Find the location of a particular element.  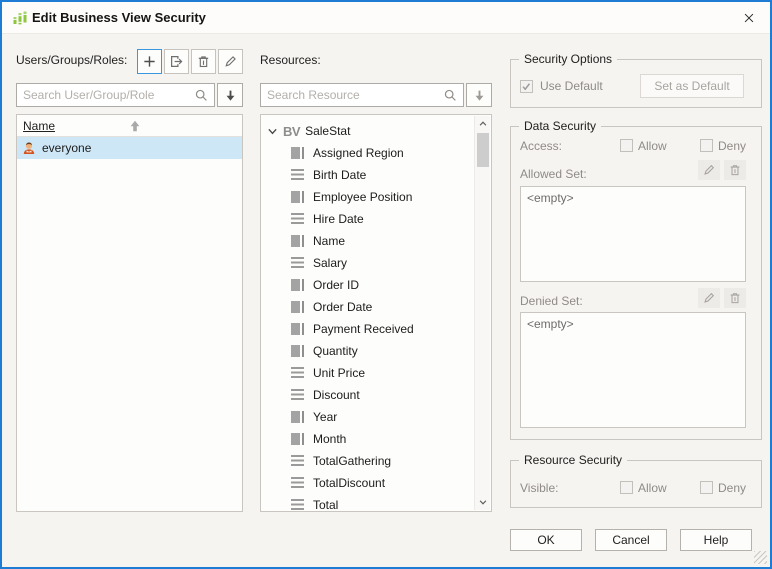

tree-item-salary: Salary is located at coordinates (367, 263).